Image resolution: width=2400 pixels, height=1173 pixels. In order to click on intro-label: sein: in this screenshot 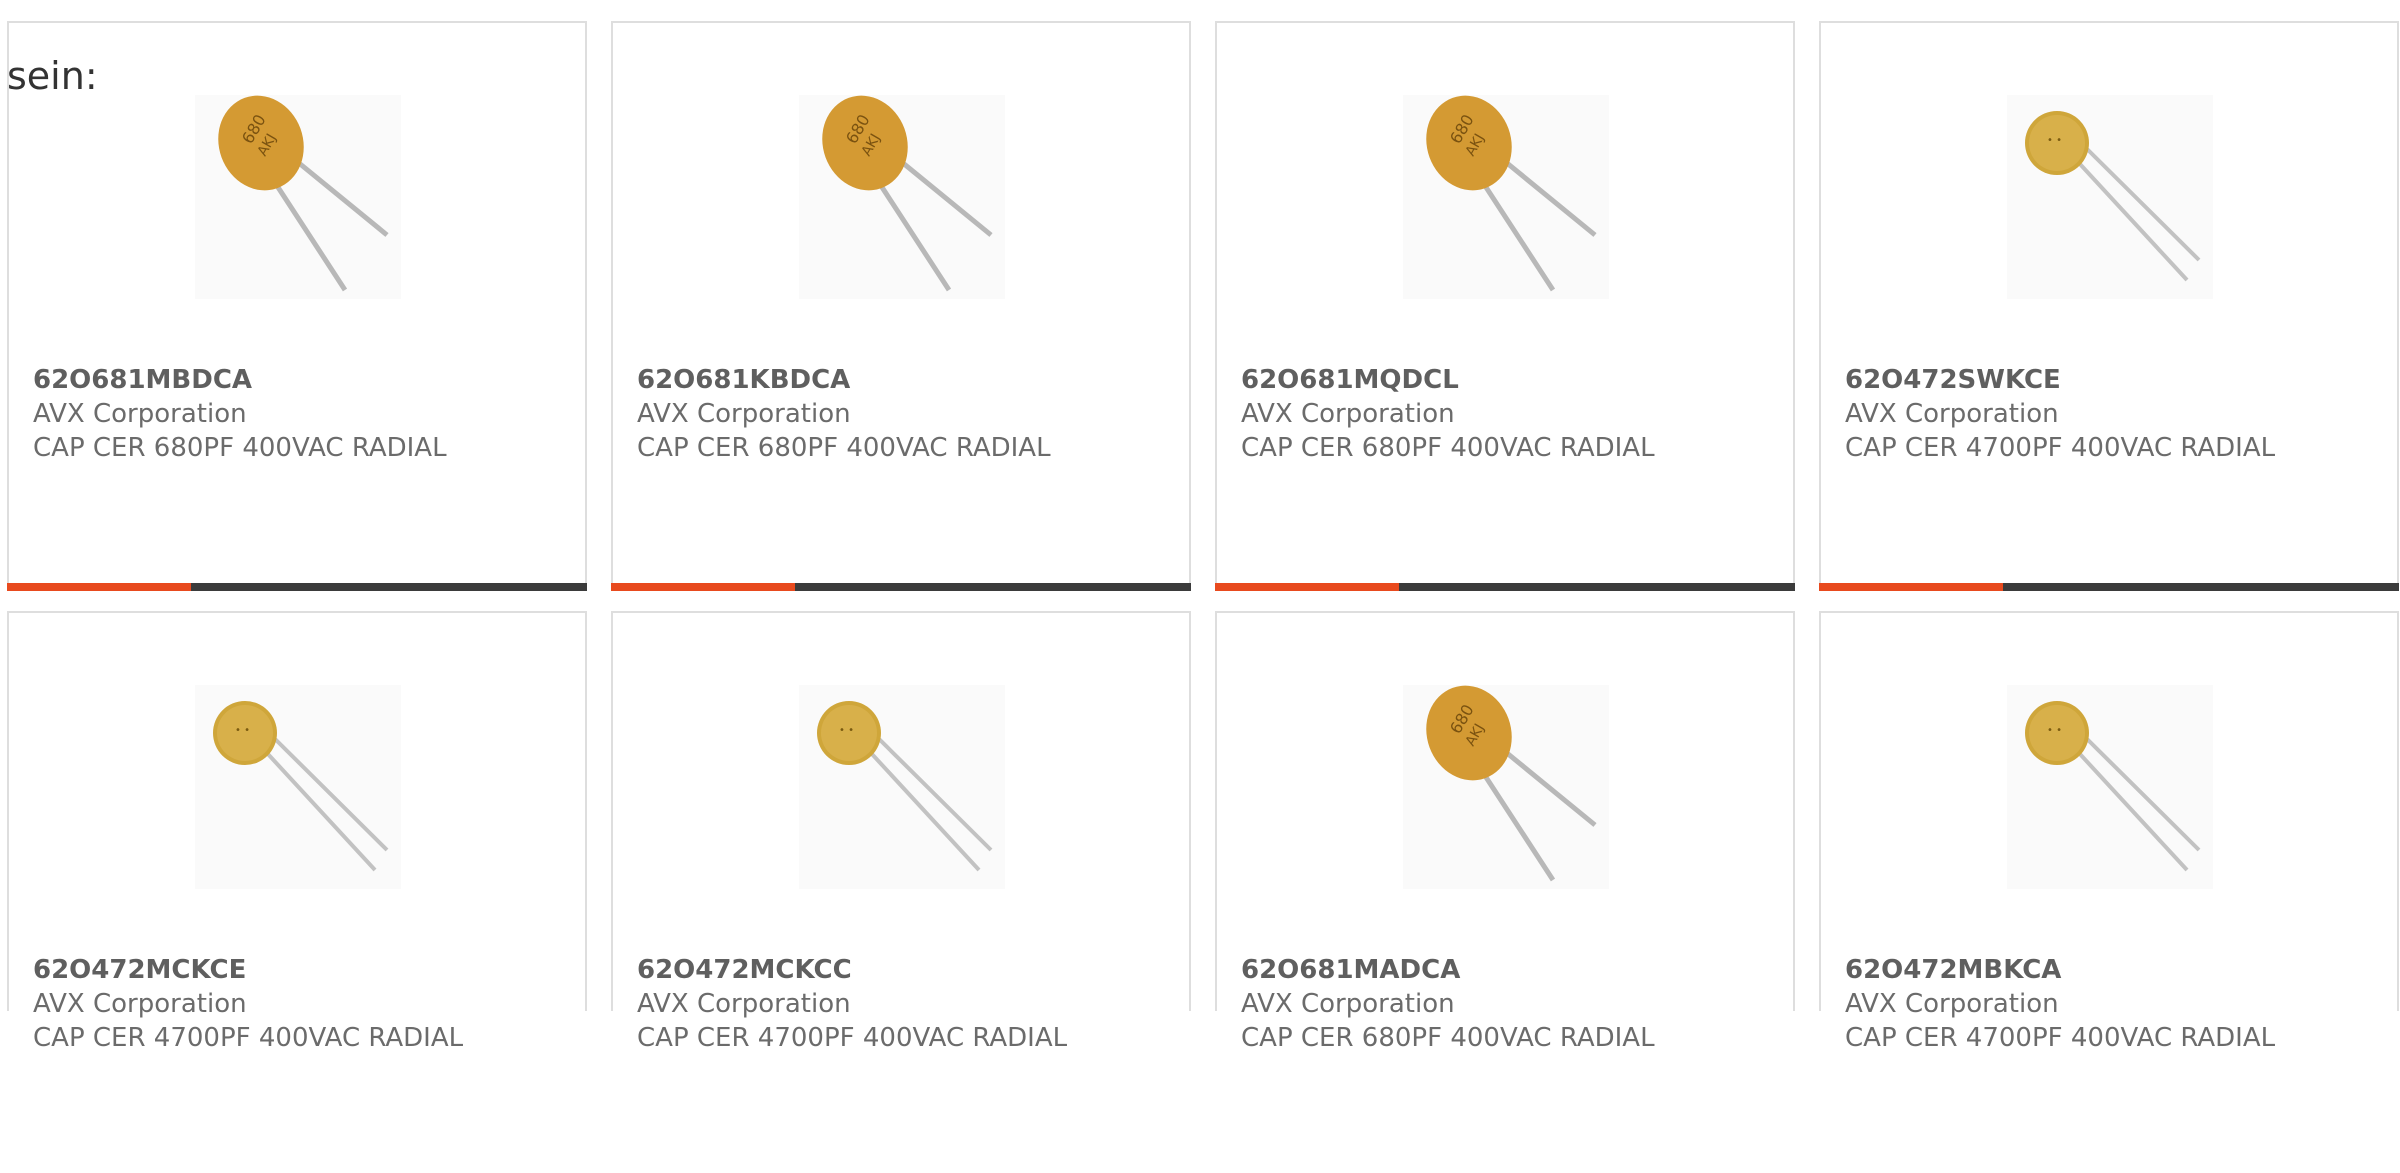, I will do `click(52, 76)`.